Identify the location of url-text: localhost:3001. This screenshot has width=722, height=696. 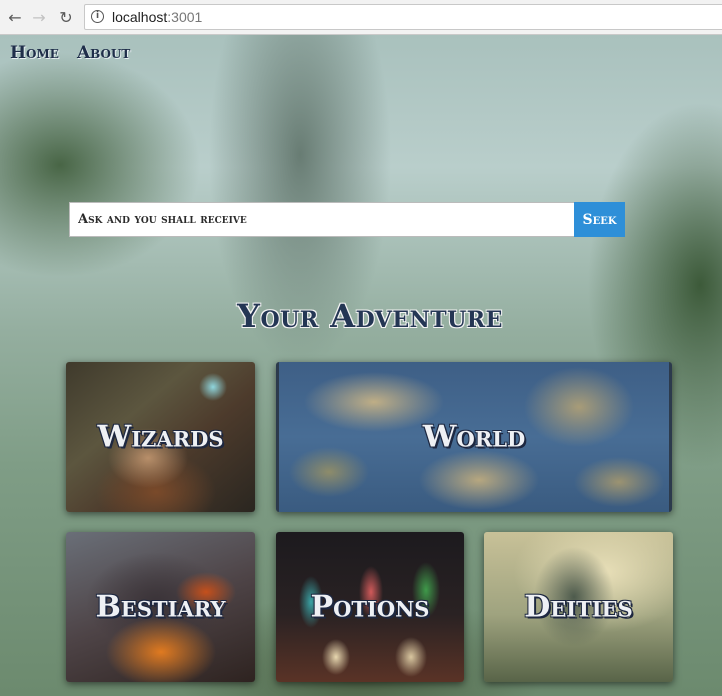
(157, 17).